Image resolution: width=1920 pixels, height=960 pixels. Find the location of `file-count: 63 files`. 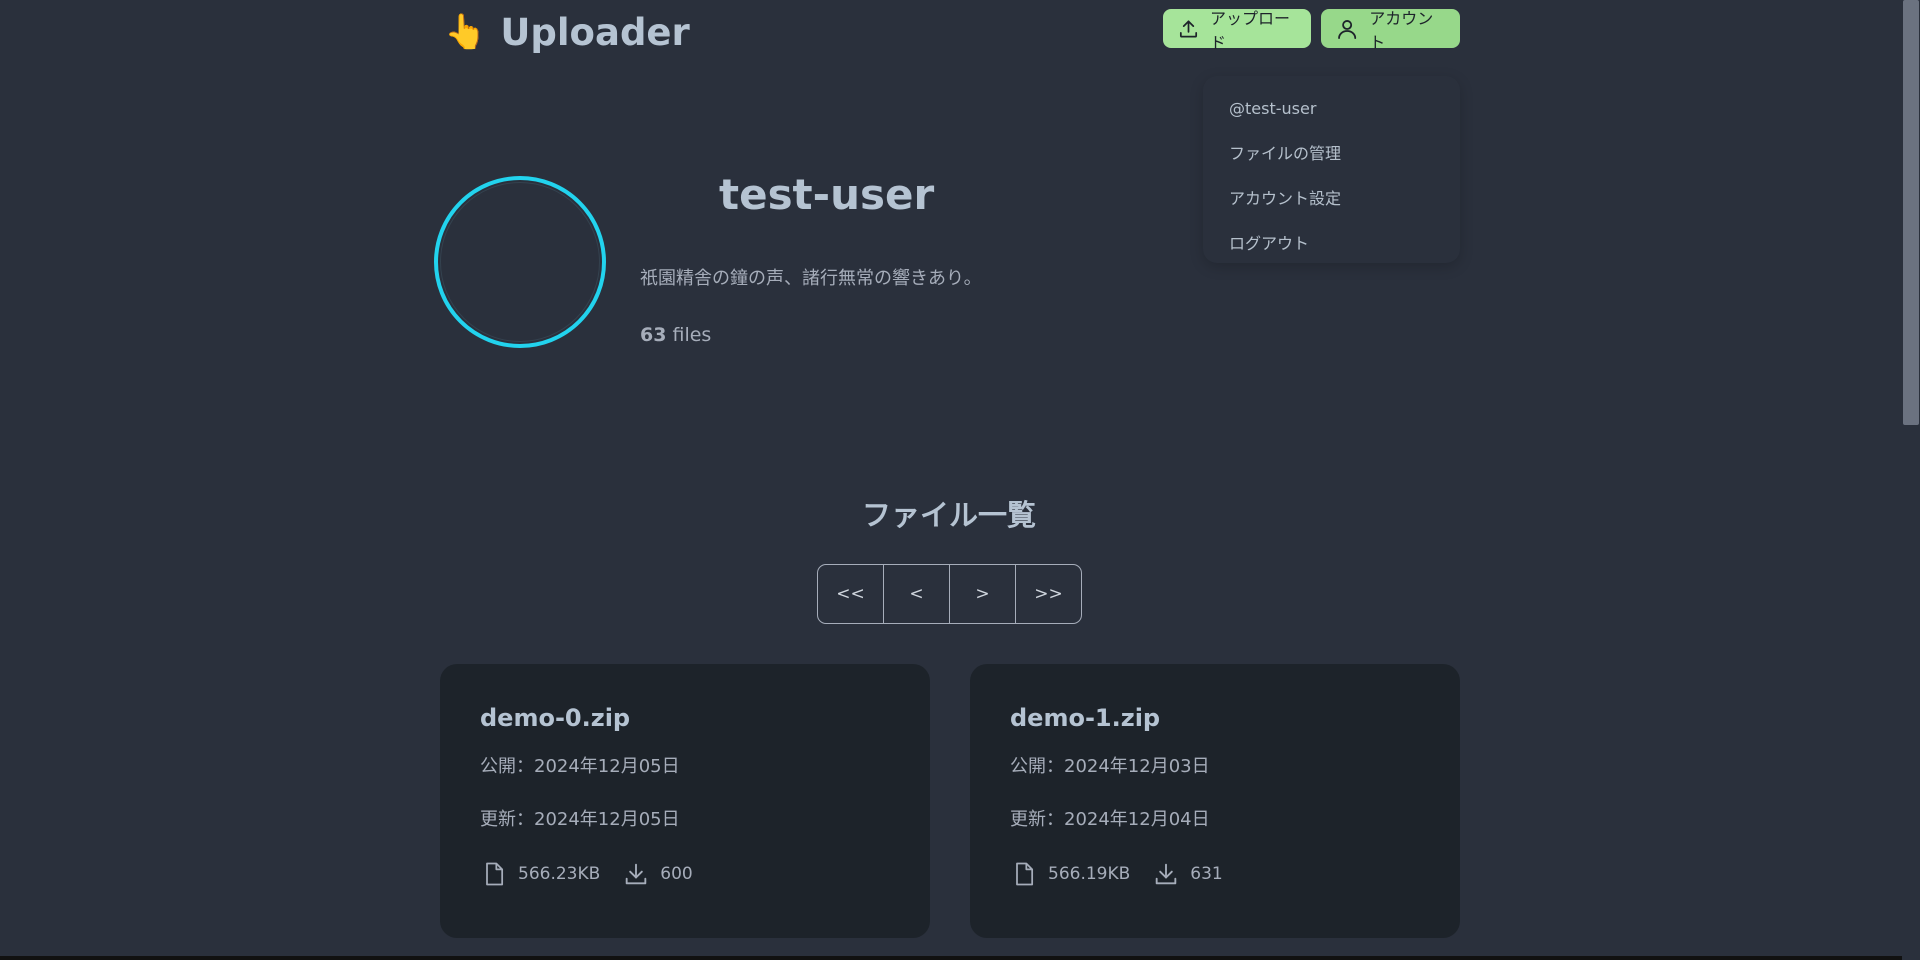

file-count: 63 files is located at coordinates (675, 335).